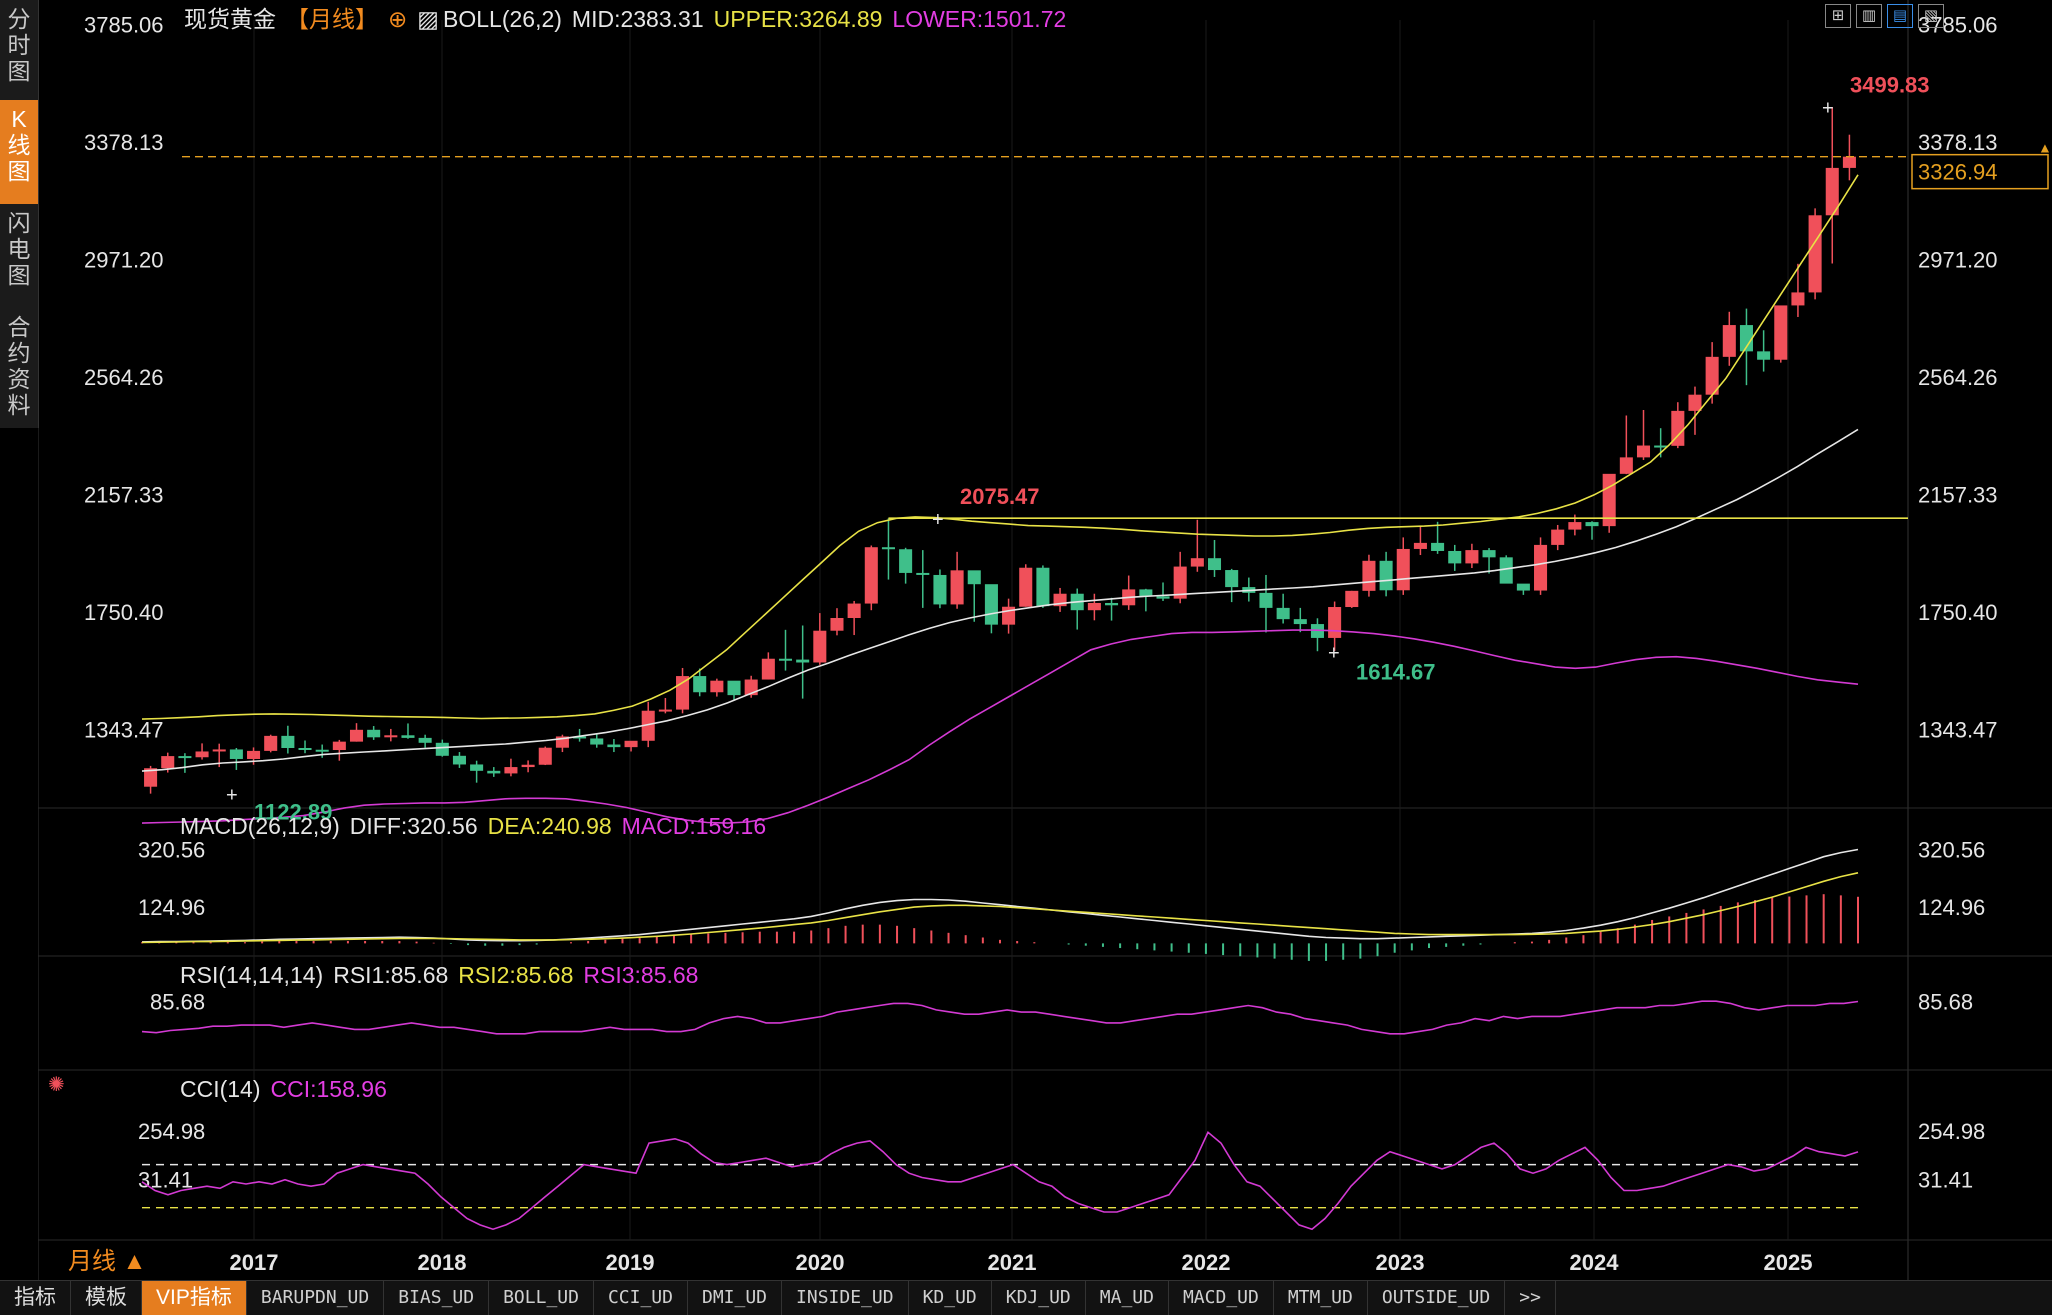  I want to click on rsi-tick-right-0: 85.68, so click(1945, 1002).